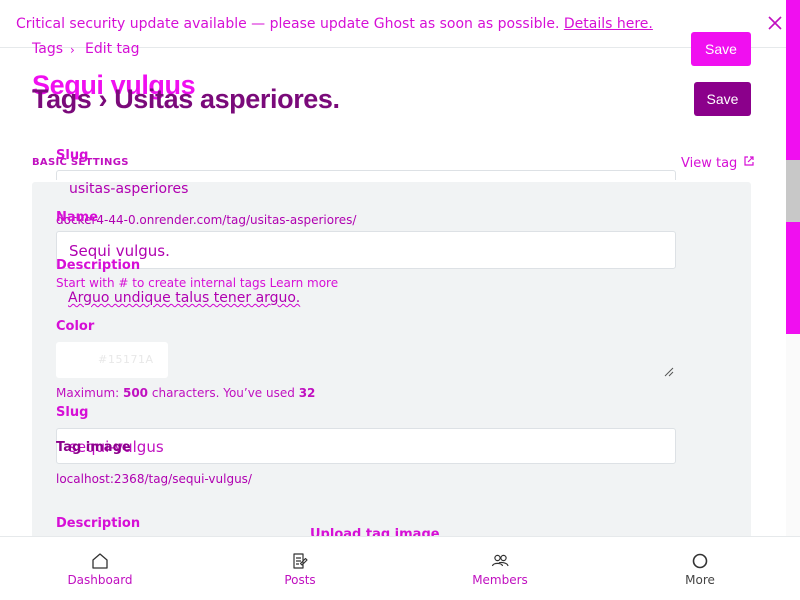  What do you see at coordinates (722, 99) in the screenshot?
I see `save-button-secondary: Save` at bounding box center [722, 99].